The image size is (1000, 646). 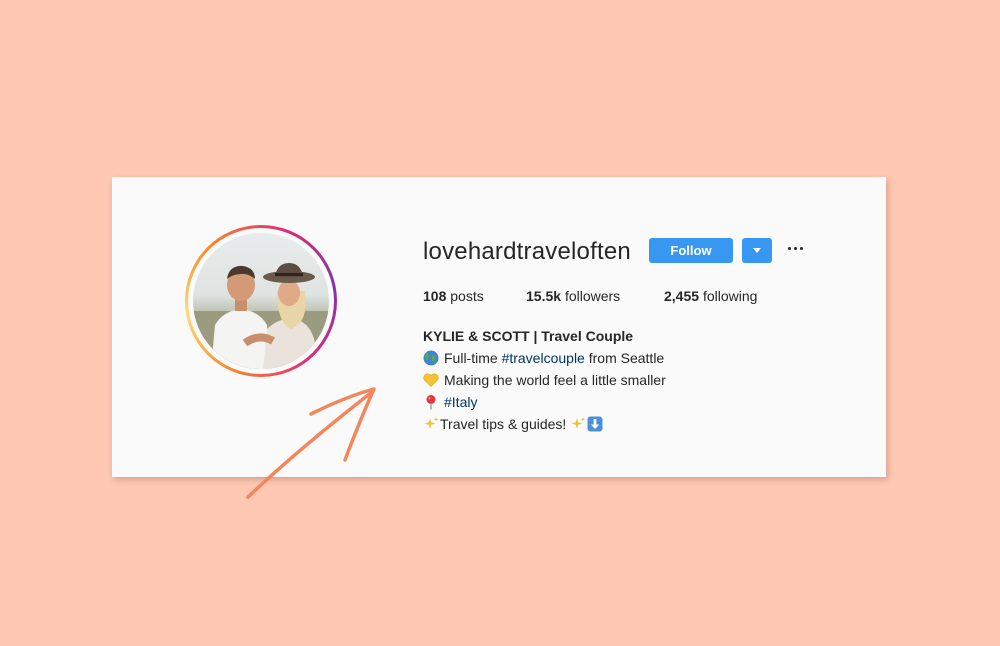 What do you see at coordinates (311, 443) in the screenshot?
I see `pointing-arrow-icon` at bounding box center [311, 443].